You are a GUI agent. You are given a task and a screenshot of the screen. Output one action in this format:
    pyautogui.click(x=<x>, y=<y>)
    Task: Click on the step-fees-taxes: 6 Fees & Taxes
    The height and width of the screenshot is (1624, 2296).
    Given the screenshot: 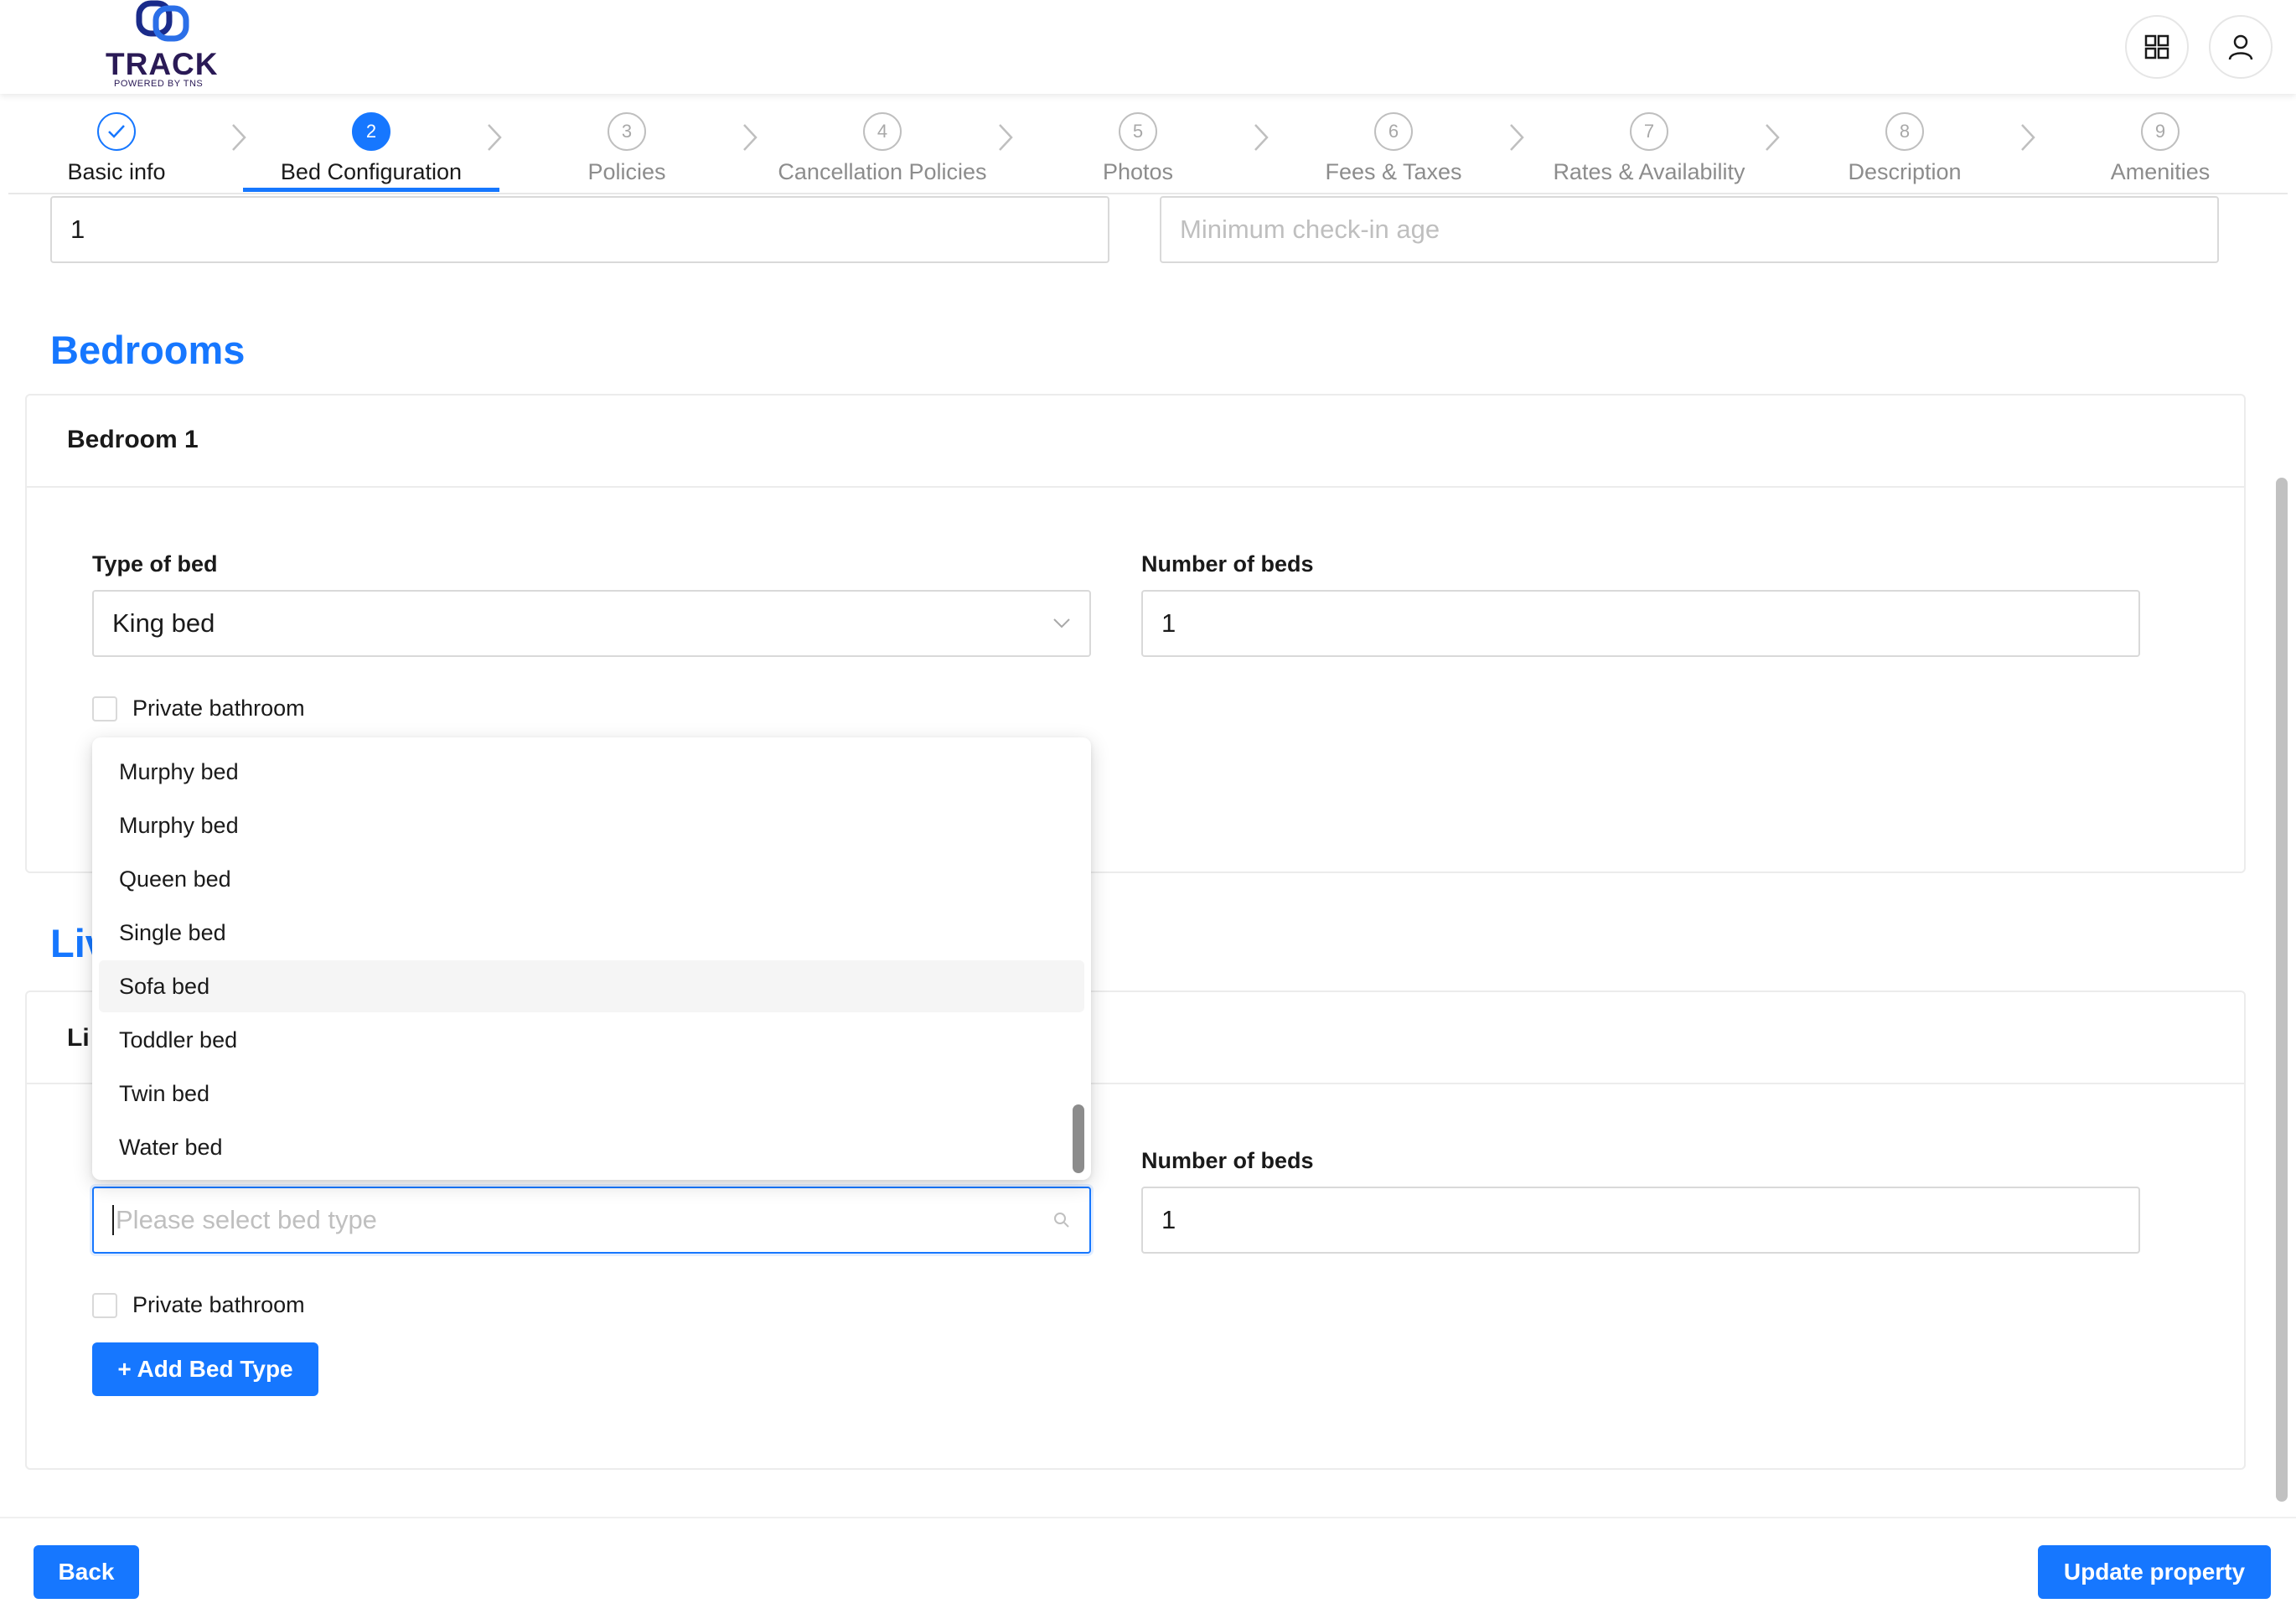 What is the action you would take?
    pyautogui.click(x=1394, y=145)
    